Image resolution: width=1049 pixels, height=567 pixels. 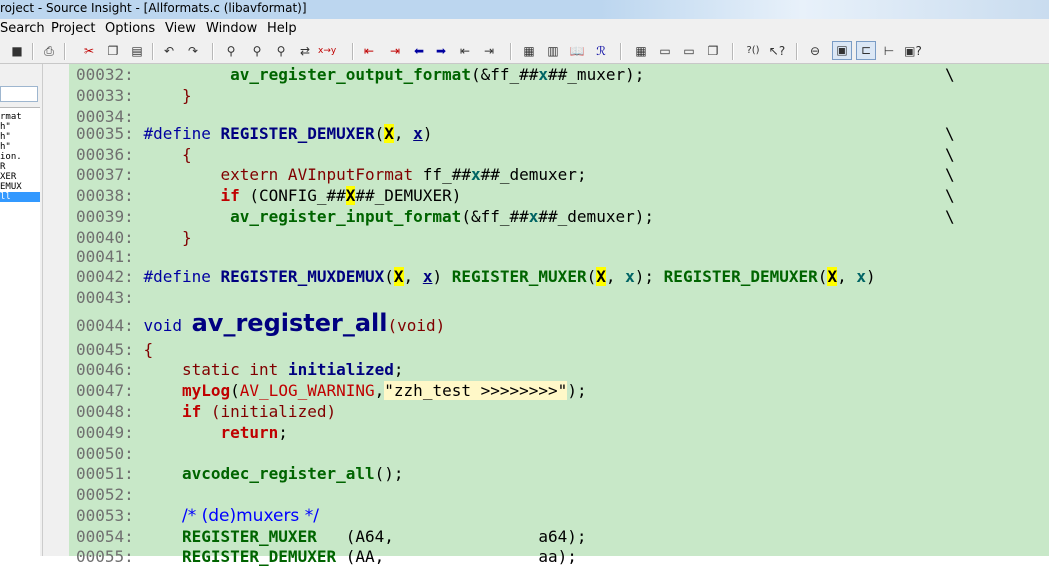 What do you see at coordinates (193, 51) in the screenshot?
I see `redo-icon: ↷` at bounding box center [193, 51].